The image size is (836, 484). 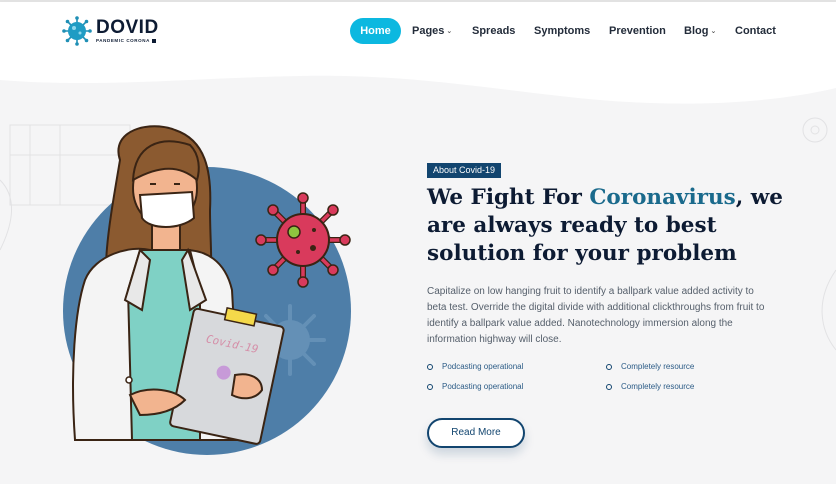 I want to click on title-highlight: Coronavirus, so click(x=662, y=197).